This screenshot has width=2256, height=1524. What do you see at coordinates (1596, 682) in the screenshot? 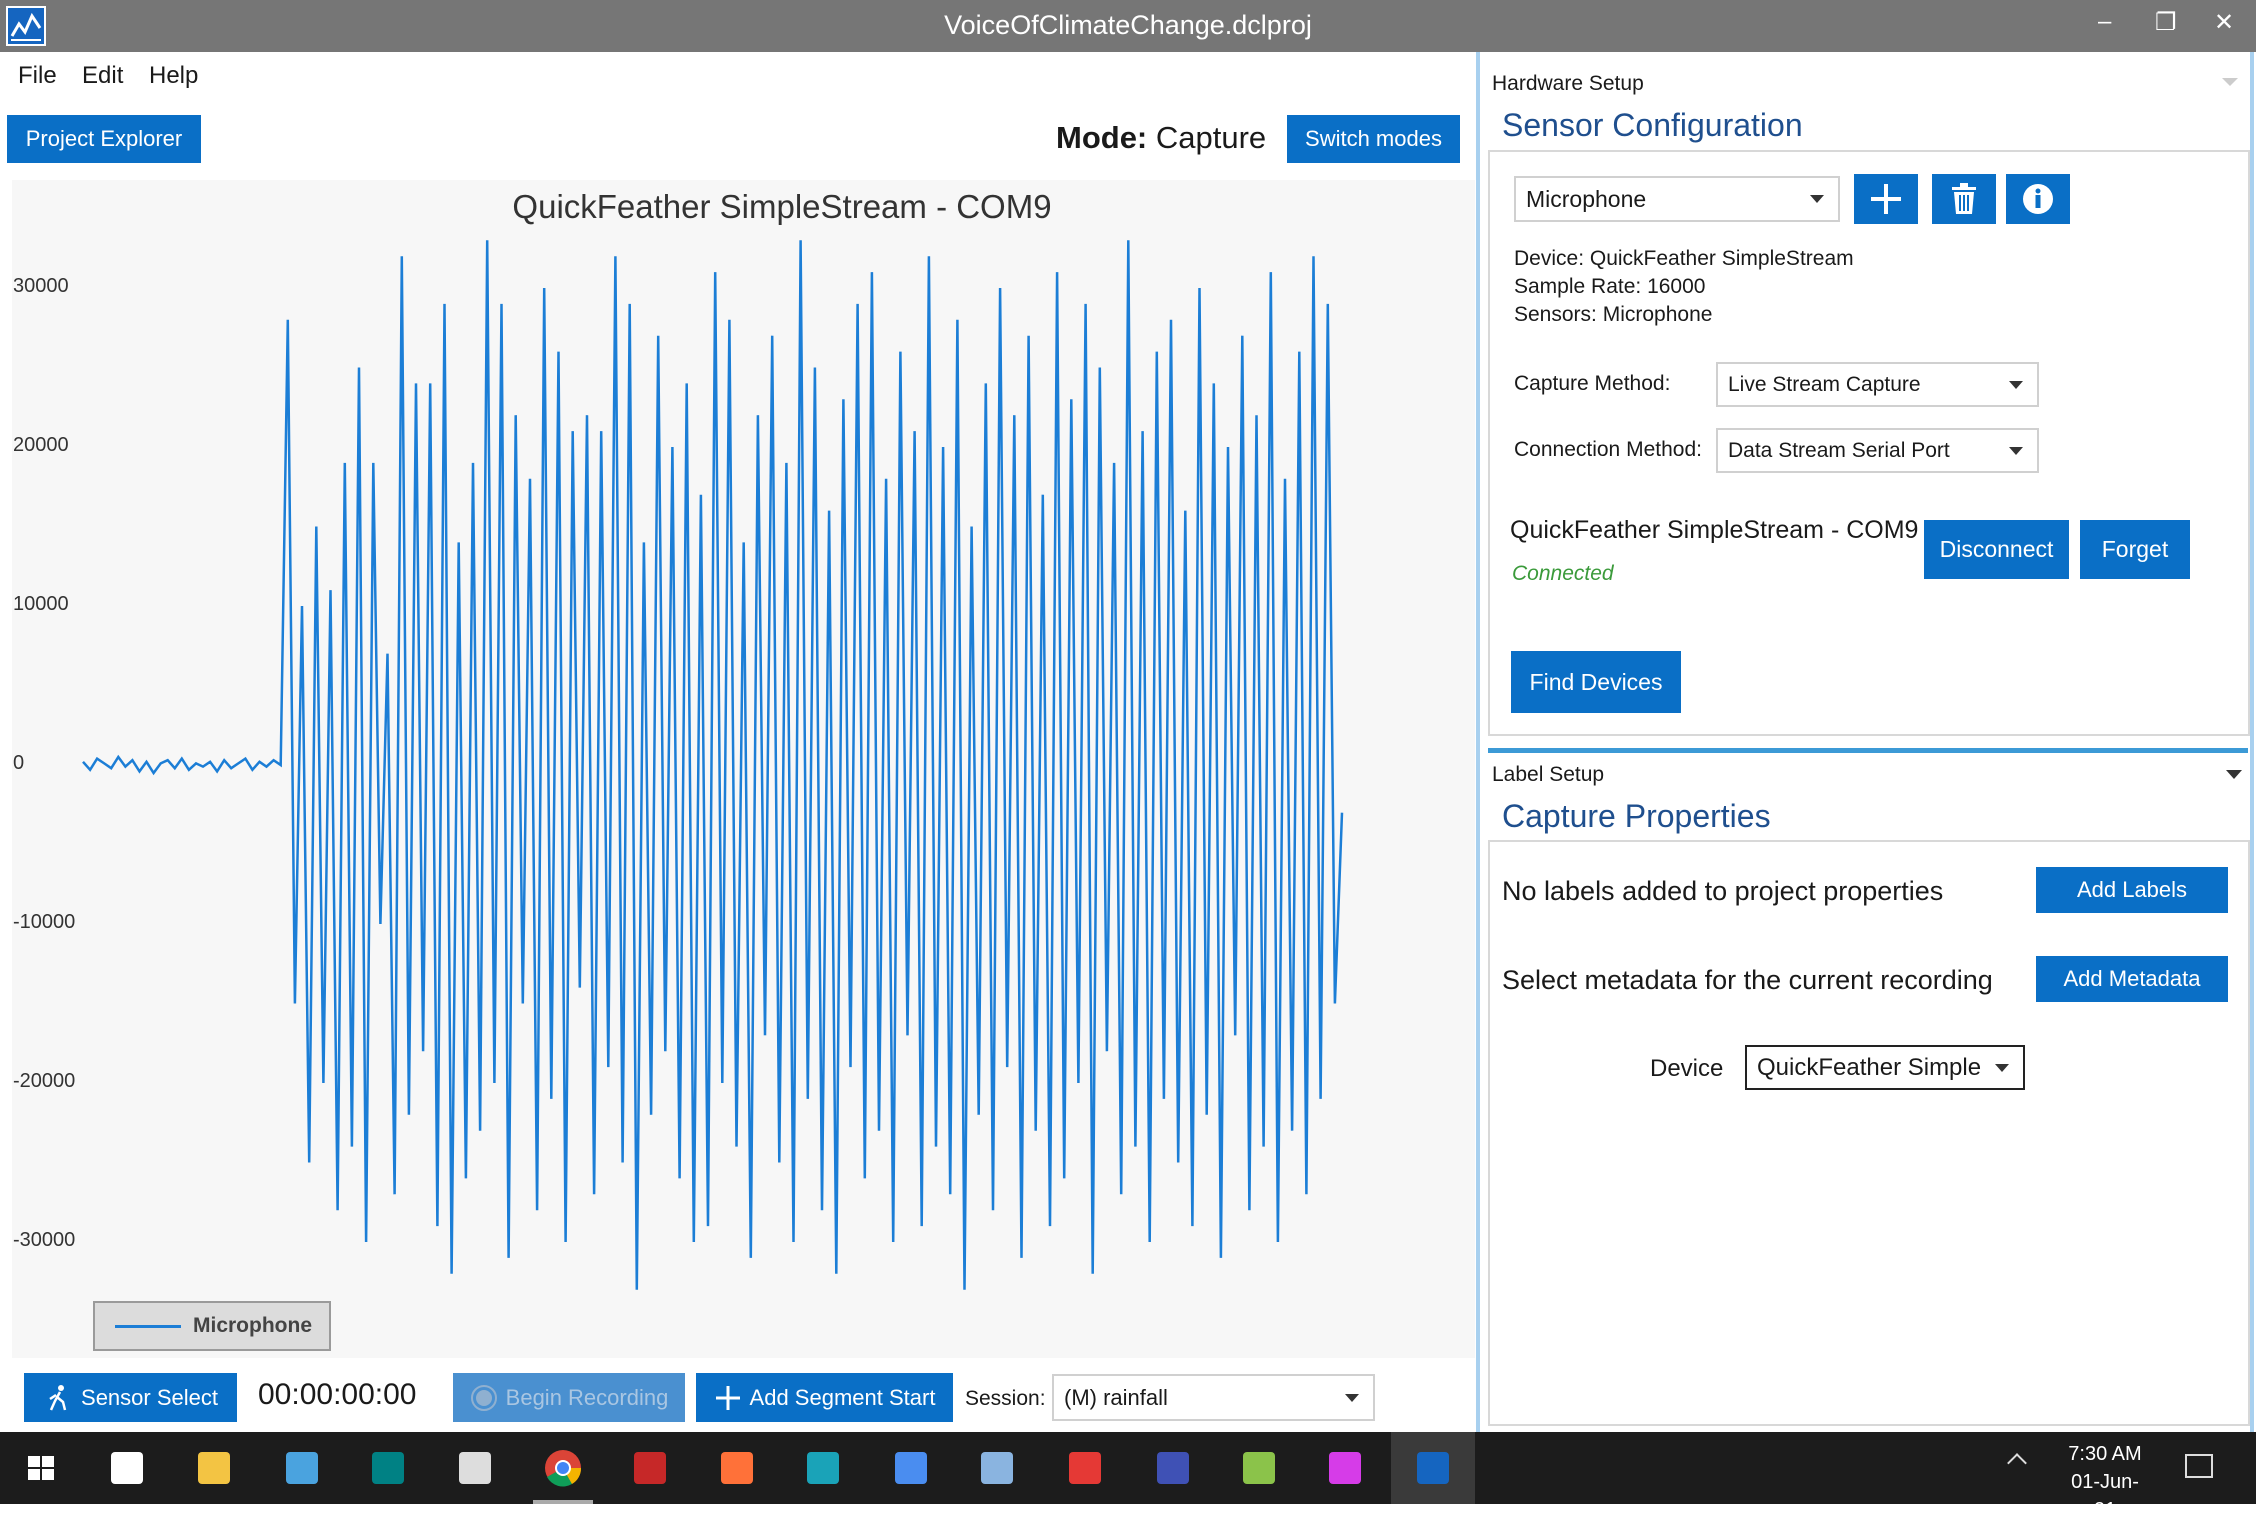
I see `find-devices-button: Find Devices` at bounding box center [1596, 682].